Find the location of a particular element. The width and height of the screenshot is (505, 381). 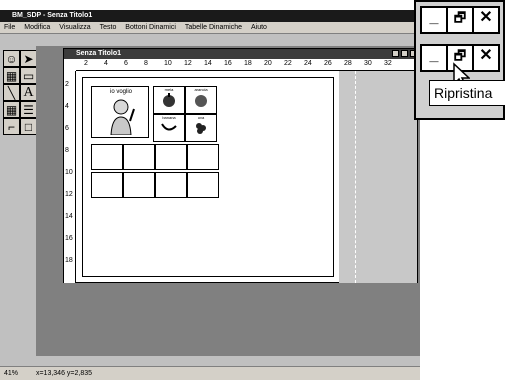

ruler-left: 2 4 6 8 10 12 14 16 18 is located at coordinates (70, 177).